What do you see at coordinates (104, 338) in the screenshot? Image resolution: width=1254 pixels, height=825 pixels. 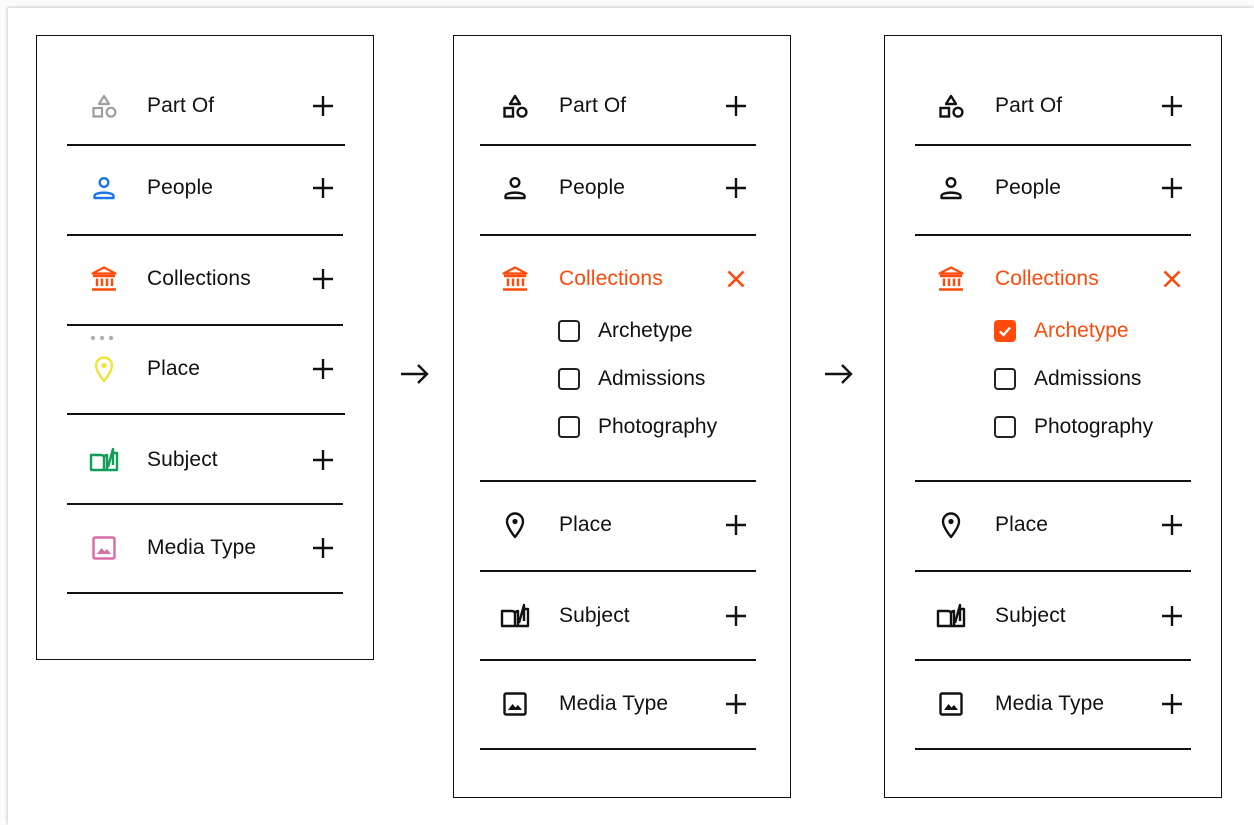 I see `drag-dots-icon` at bounding box center [104, 338].